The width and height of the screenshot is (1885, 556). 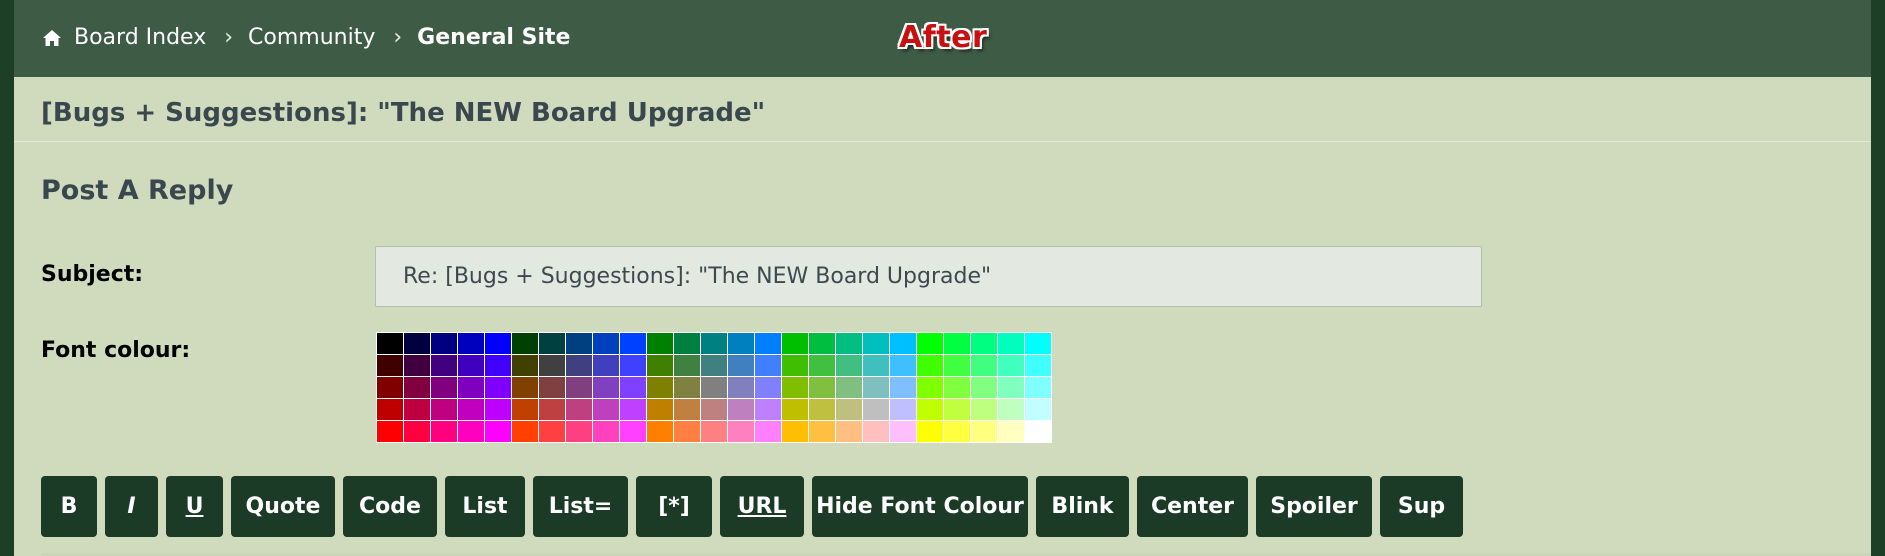 I want to click on url-button: URL, so click(x=762, y=506).